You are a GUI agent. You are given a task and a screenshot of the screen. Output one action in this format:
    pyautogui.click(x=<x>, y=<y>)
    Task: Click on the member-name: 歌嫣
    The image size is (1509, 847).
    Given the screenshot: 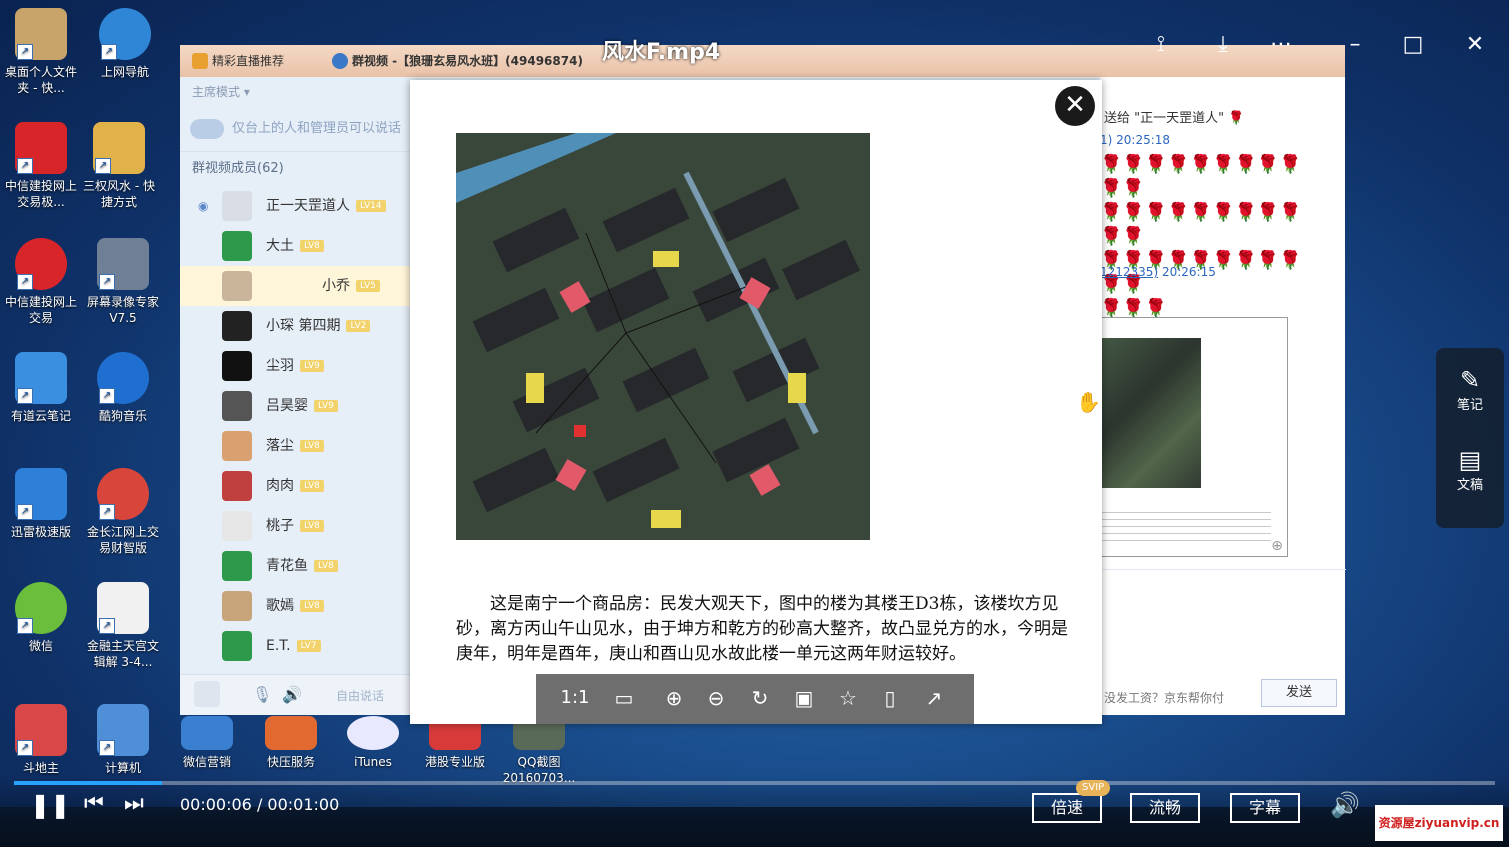 What is the action you would take?
    pyautogui.click(x=280, y=606)
    